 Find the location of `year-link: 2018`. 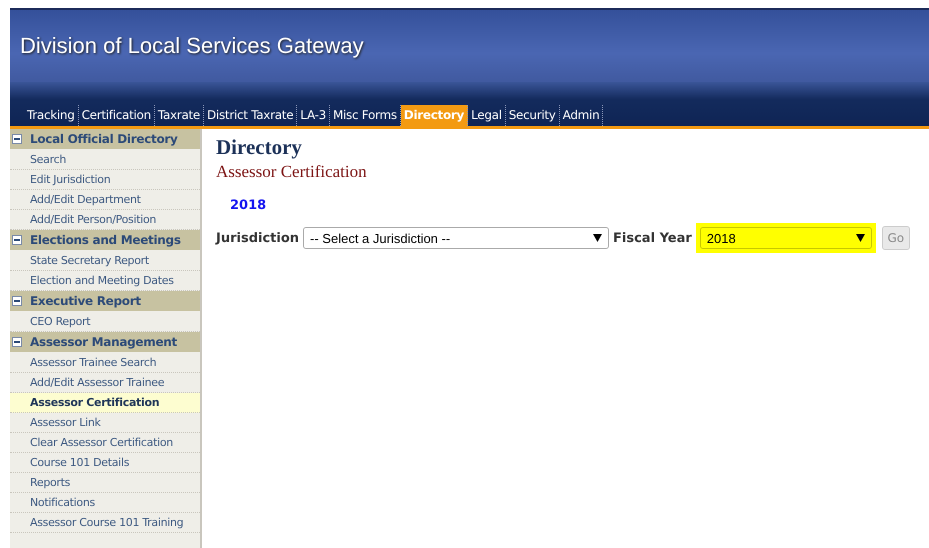

year-link: 2018 is located at coordinates (248, 205).